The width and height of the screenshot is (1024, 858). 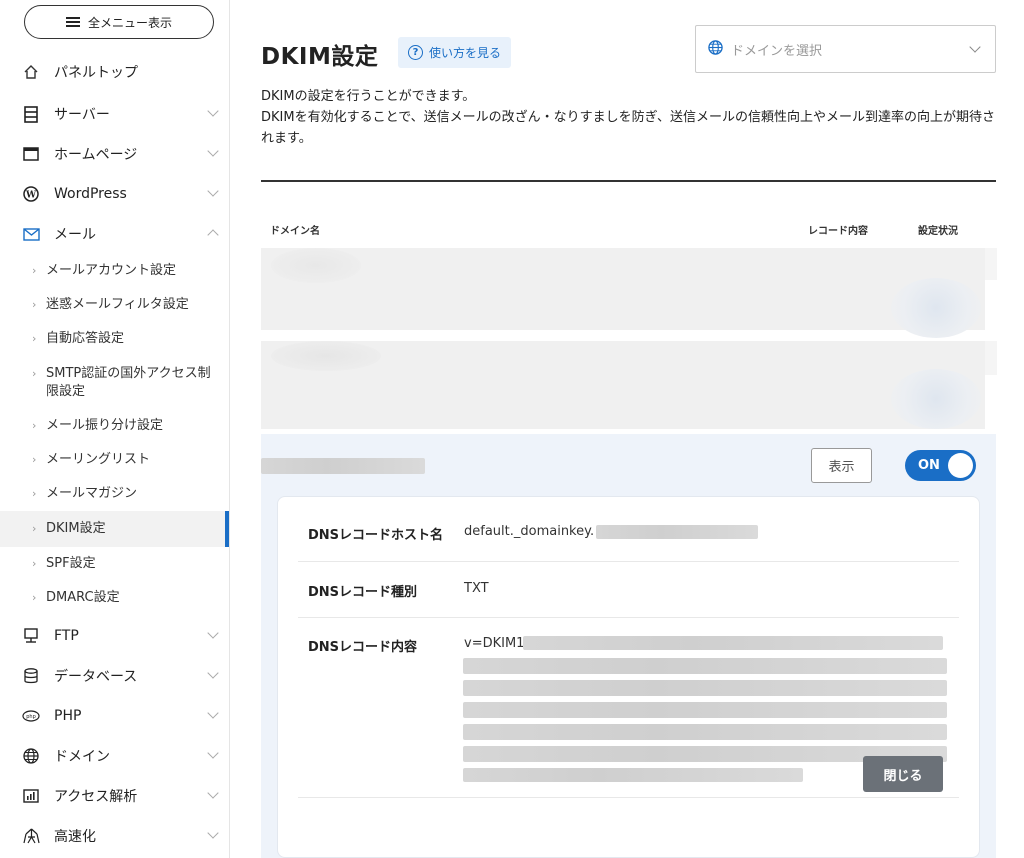 What do you see at coordinates (31, 717) in the screenshot?
I see `svg-text: php` at bounding box center [31, 717].